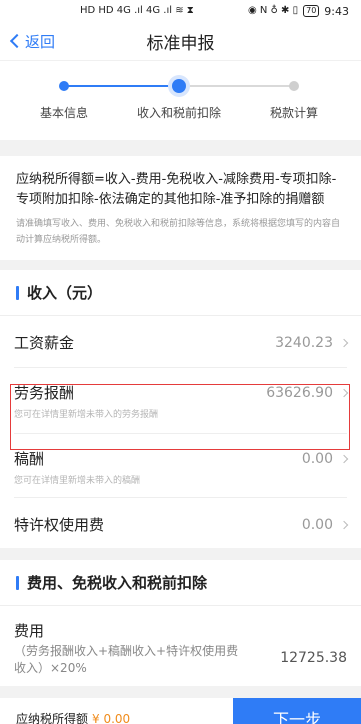 The height and width of the screenshot is (724, 361). Describe the element at coordinates (336, 11) in the screenshot. I see `clock: 9:43` at that location.